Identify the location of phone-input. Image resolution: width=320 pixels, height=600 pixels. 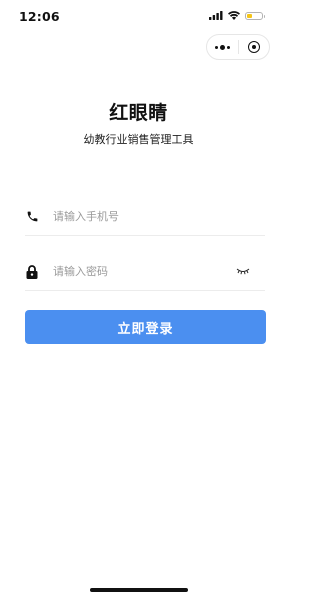
(133, 216).